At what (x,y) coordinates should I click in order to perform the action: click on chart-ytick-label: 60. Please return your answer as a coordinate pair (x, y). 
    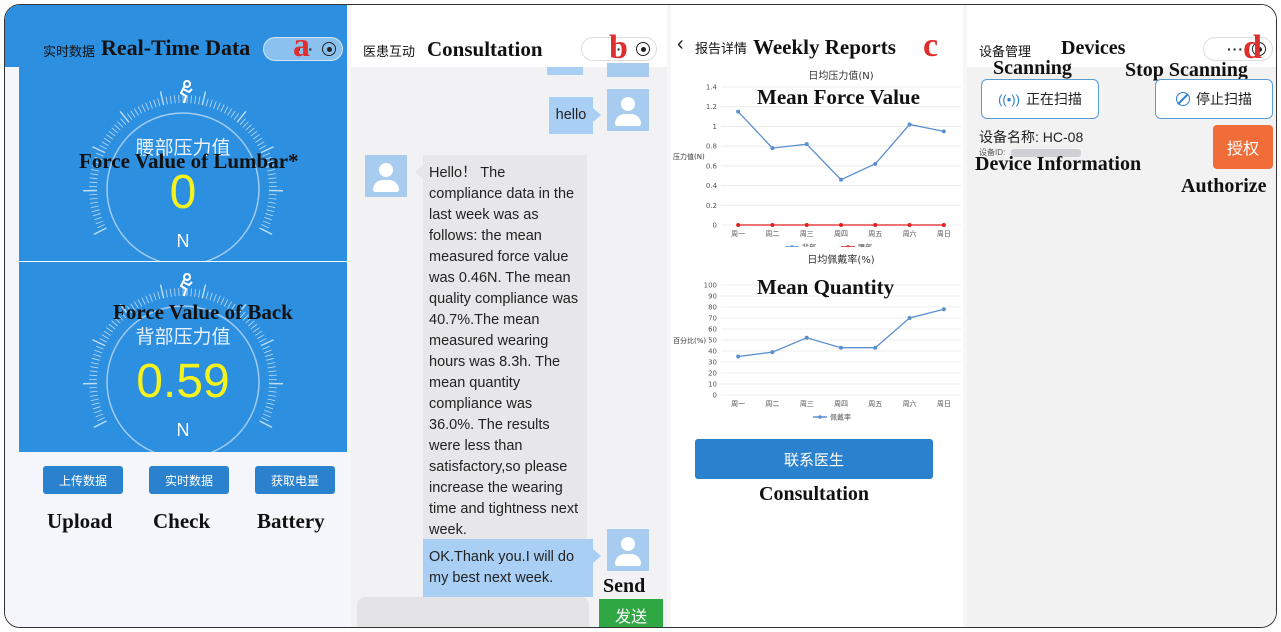
    Looking at the image, I should click on (712, 330).